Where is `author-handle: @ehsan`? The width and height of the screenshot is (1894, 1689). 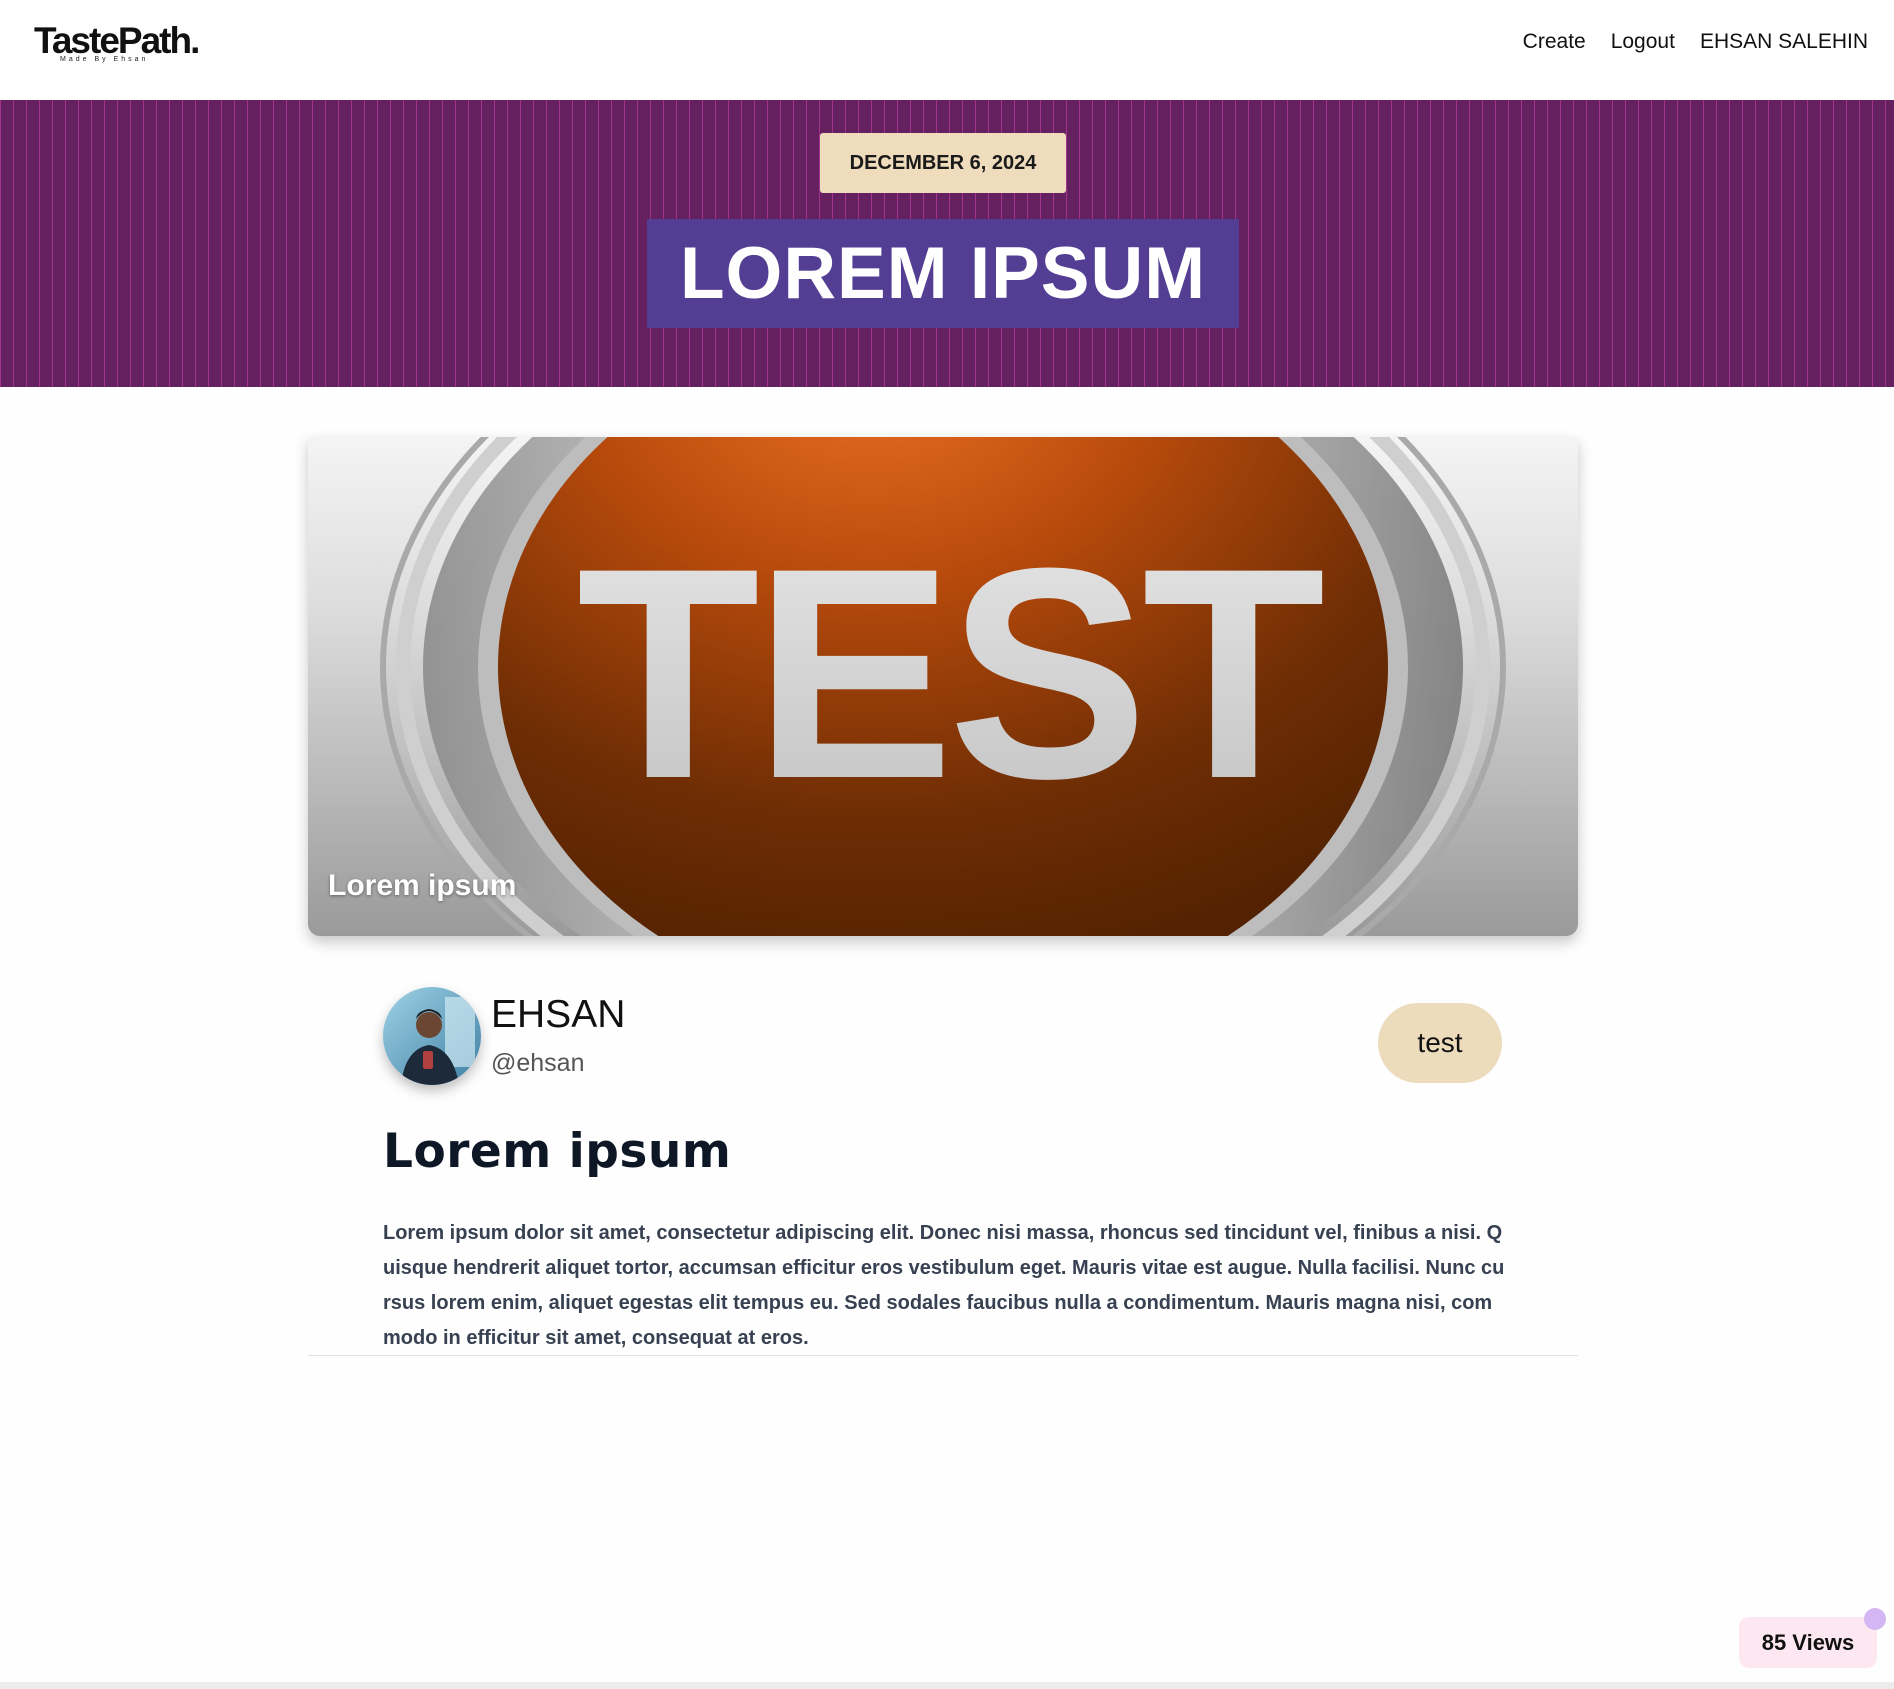 author-handle: @ehsan is located at coordinates (538, 1063).